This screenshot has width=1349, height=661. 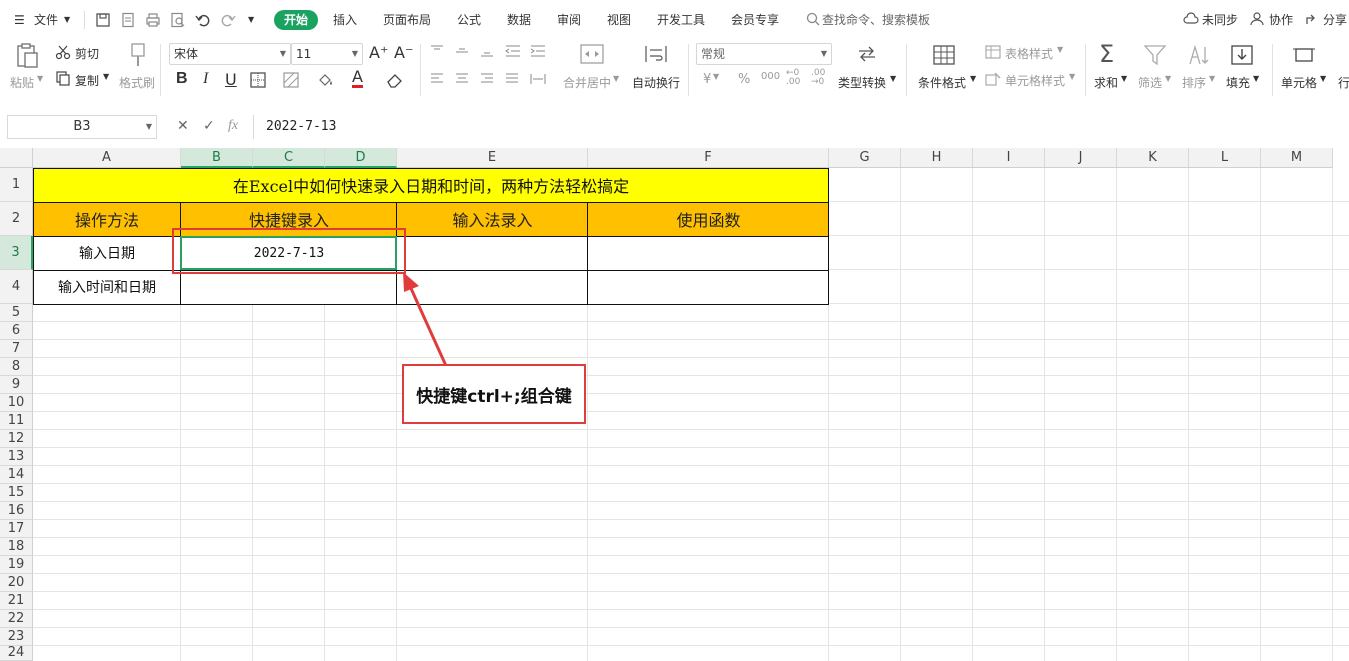 What do you see at coordinates (16, 349) in the screenshot?
I see `row-header-7: 7` at bounding box center [16, 349].